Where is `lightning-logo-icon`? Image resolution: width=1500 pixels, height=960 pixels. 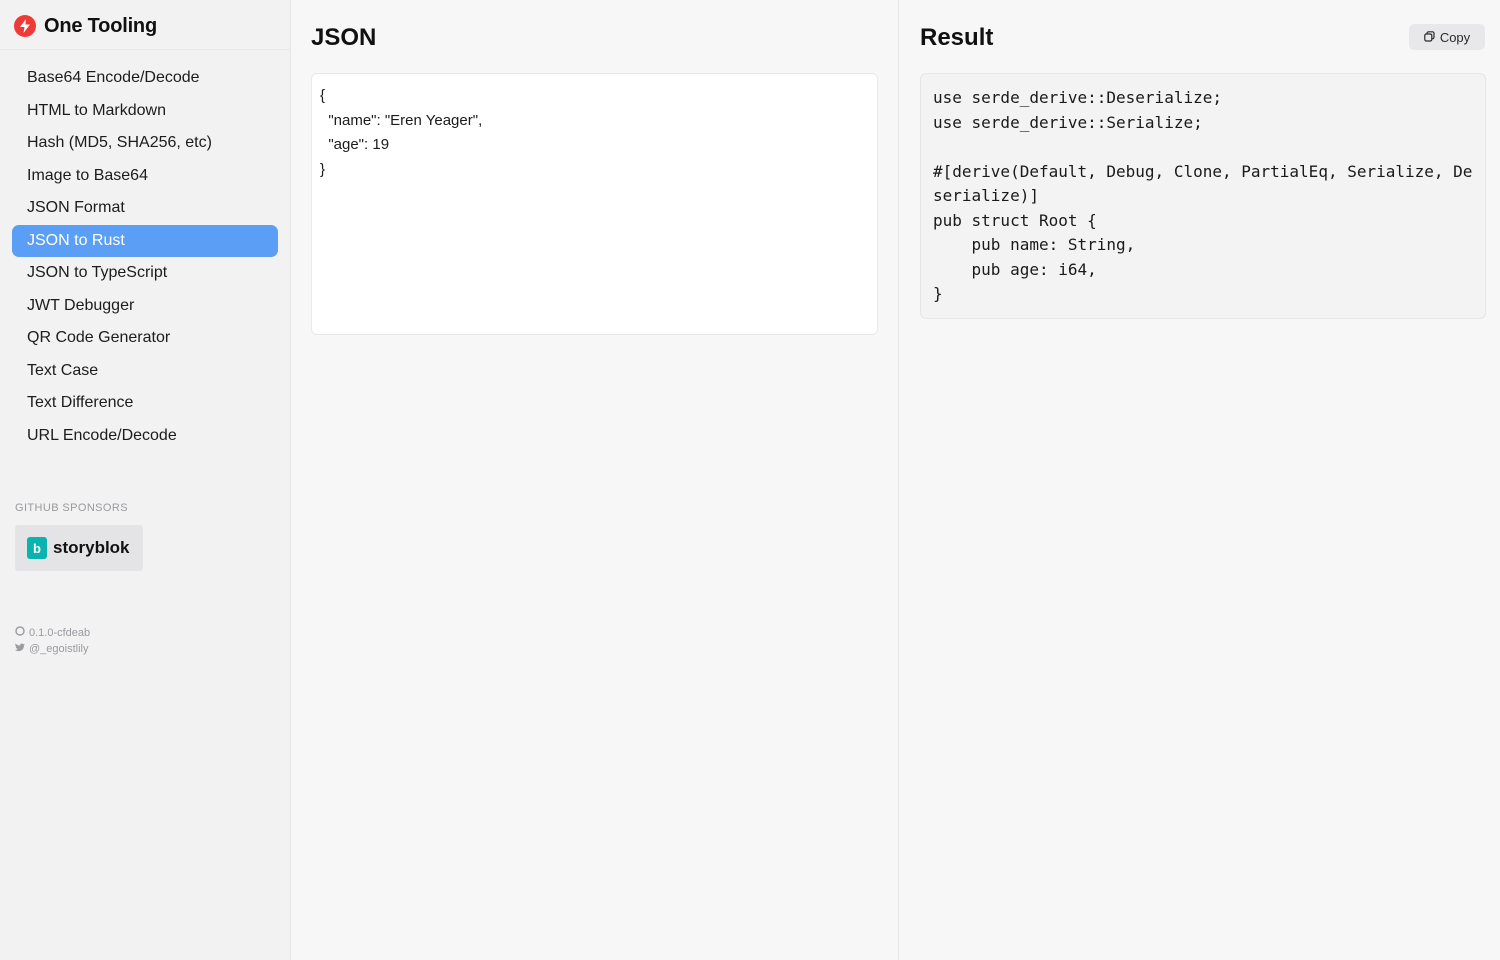 lightning-logo-icon is located at coordinates (25, 26).